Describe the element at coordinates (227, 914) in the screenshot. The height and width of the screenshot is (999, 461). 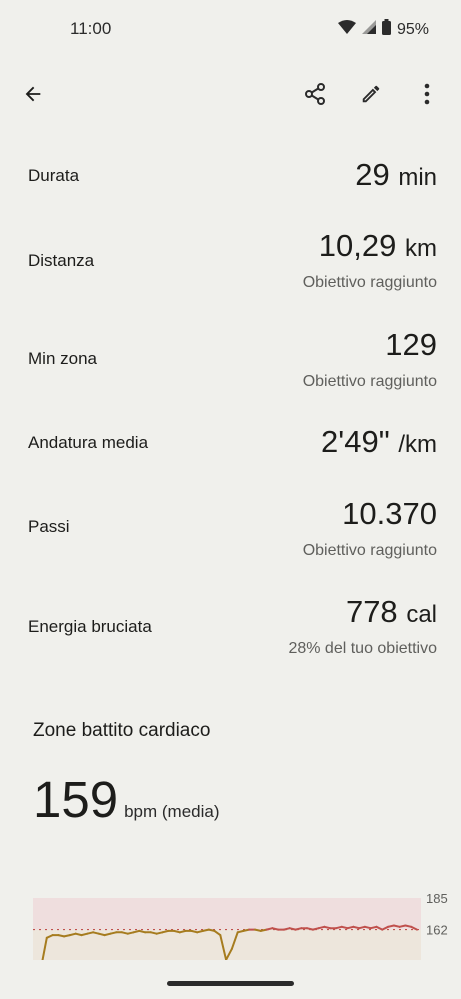
I see `zone-peak-band` at that location.